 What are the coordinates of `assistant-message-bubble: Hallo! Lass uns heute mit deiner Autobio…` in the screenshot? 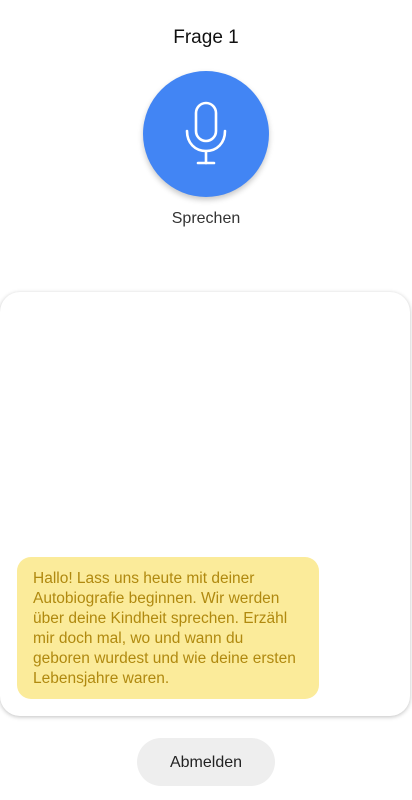 It's located at (168, 628).